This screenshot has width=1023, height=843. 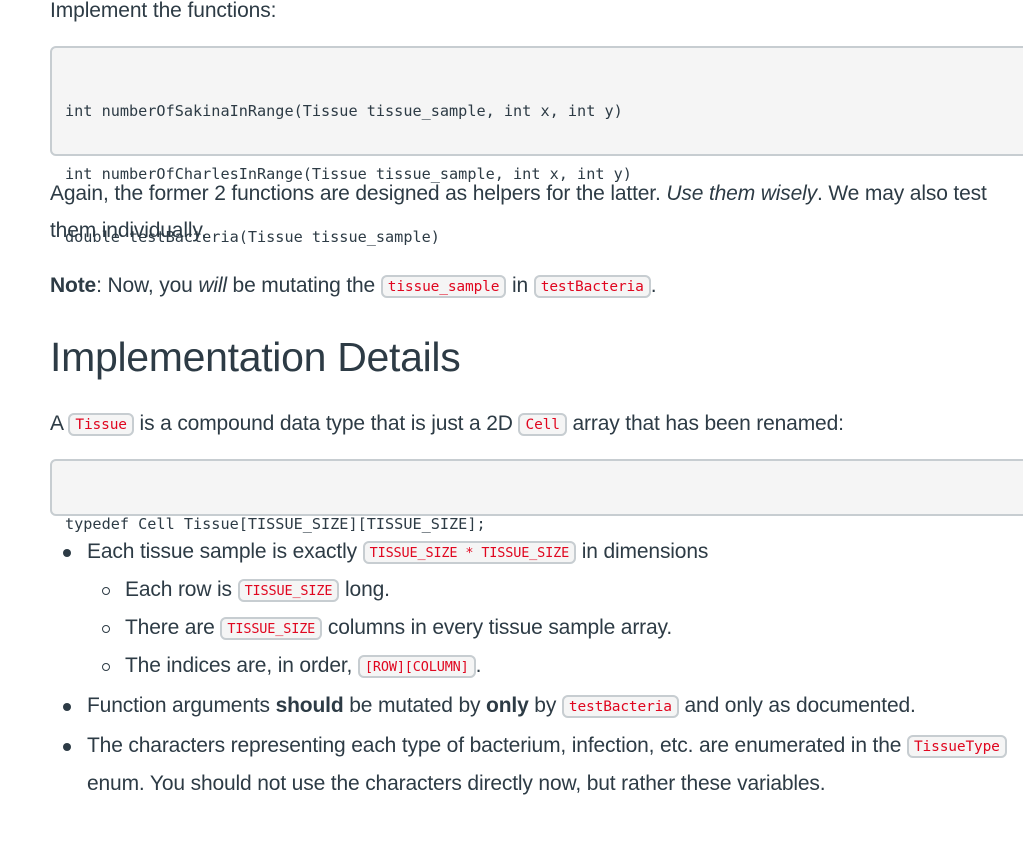 What do you see at coordinates (364, 589) in the screenshot?
I see `text: long.` at bounding box center [364, 589].